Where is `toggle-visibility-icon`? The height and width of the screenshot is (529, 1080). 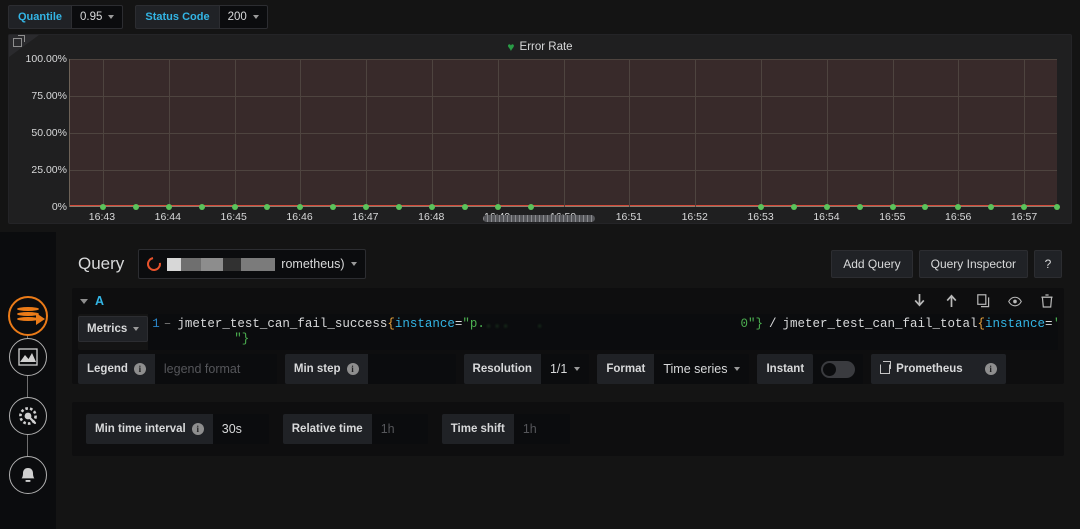 toggle-visibility-icon is located at coordinates (1015, 301).